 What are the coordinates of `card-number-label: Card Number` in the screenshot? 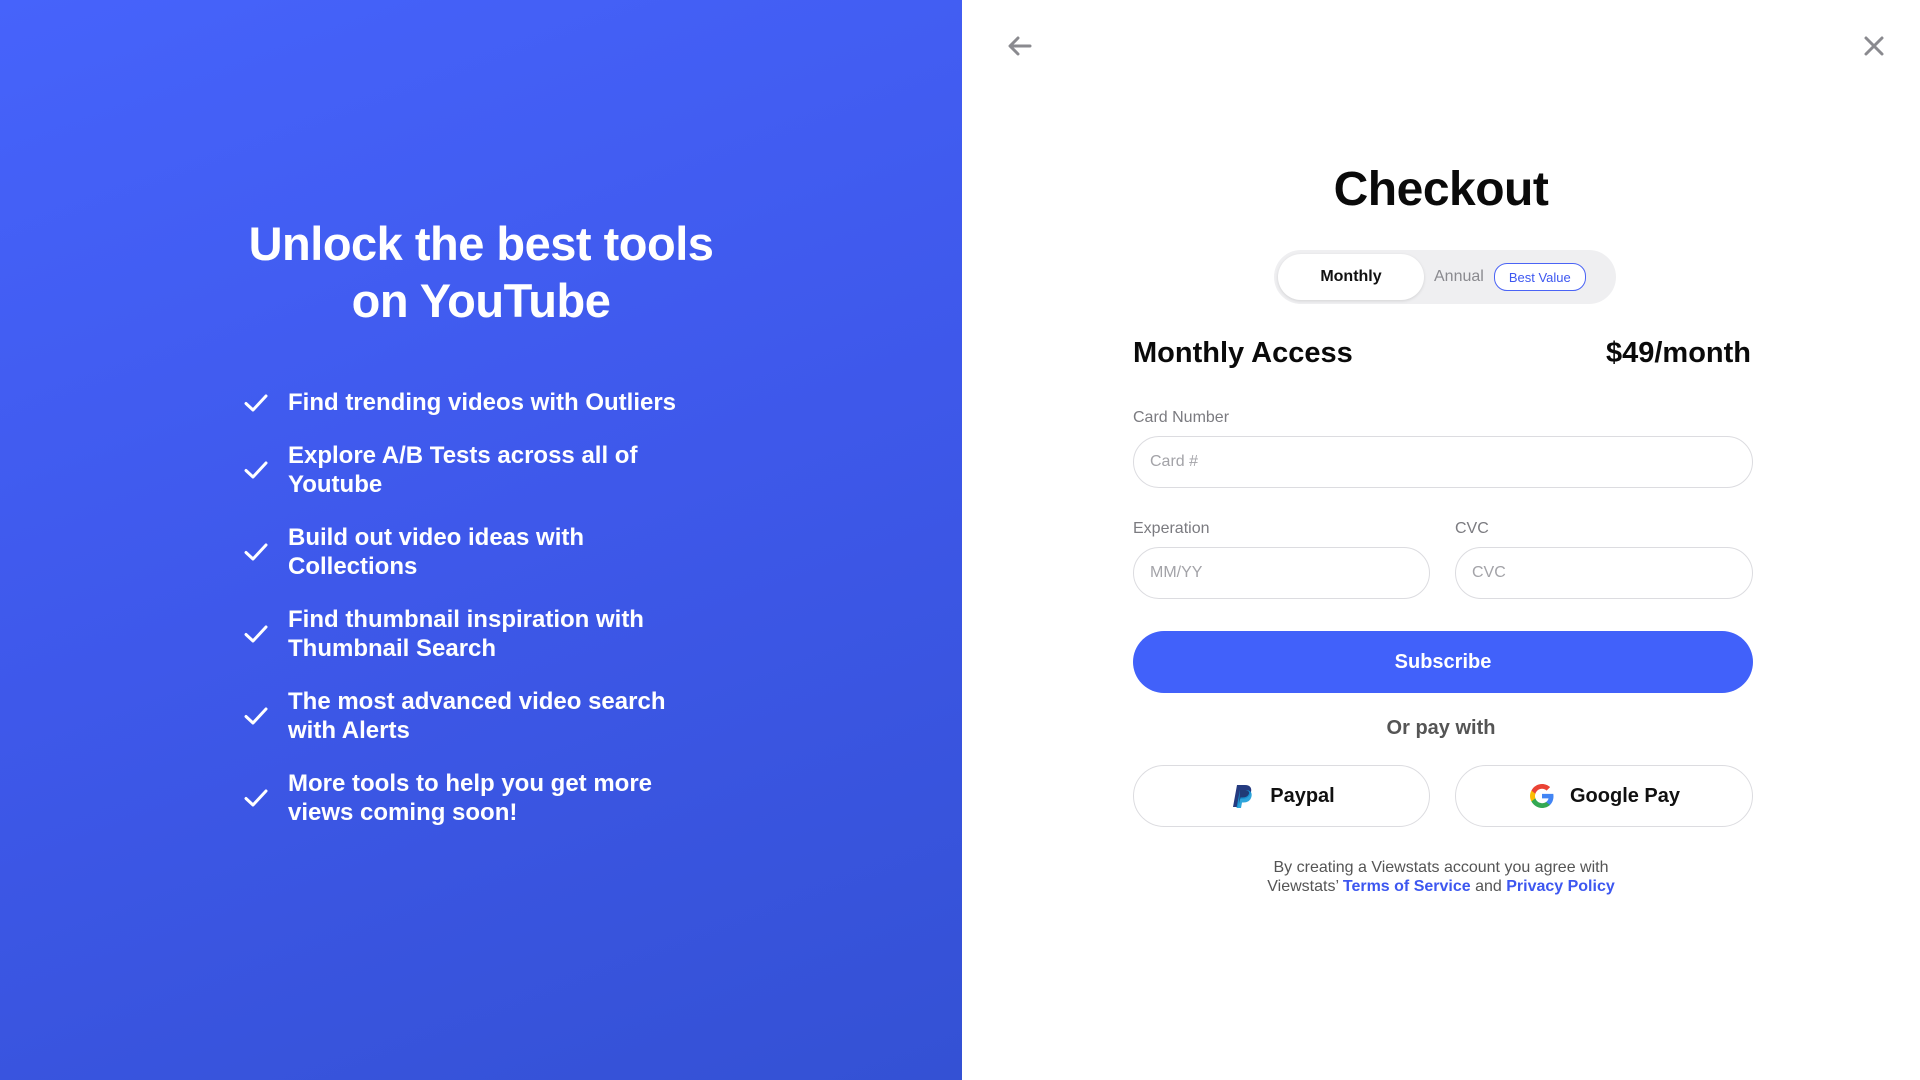 It's located at (1181, 417).